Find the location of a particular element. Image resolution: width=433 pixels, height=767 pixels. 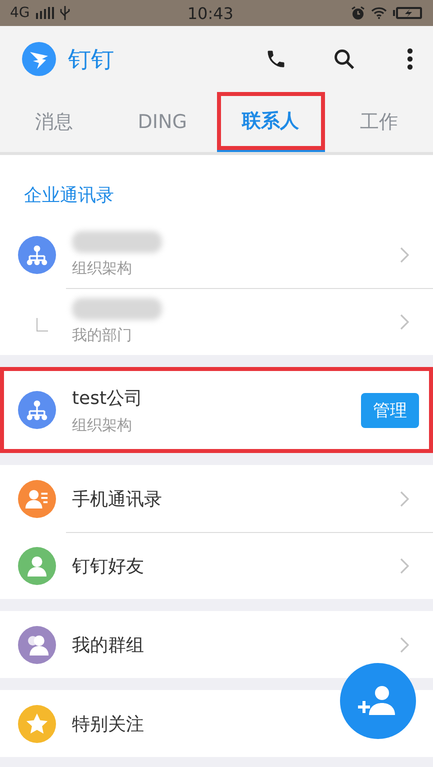

list-row: 钉钉好友 is located at coordinates (216, 565).